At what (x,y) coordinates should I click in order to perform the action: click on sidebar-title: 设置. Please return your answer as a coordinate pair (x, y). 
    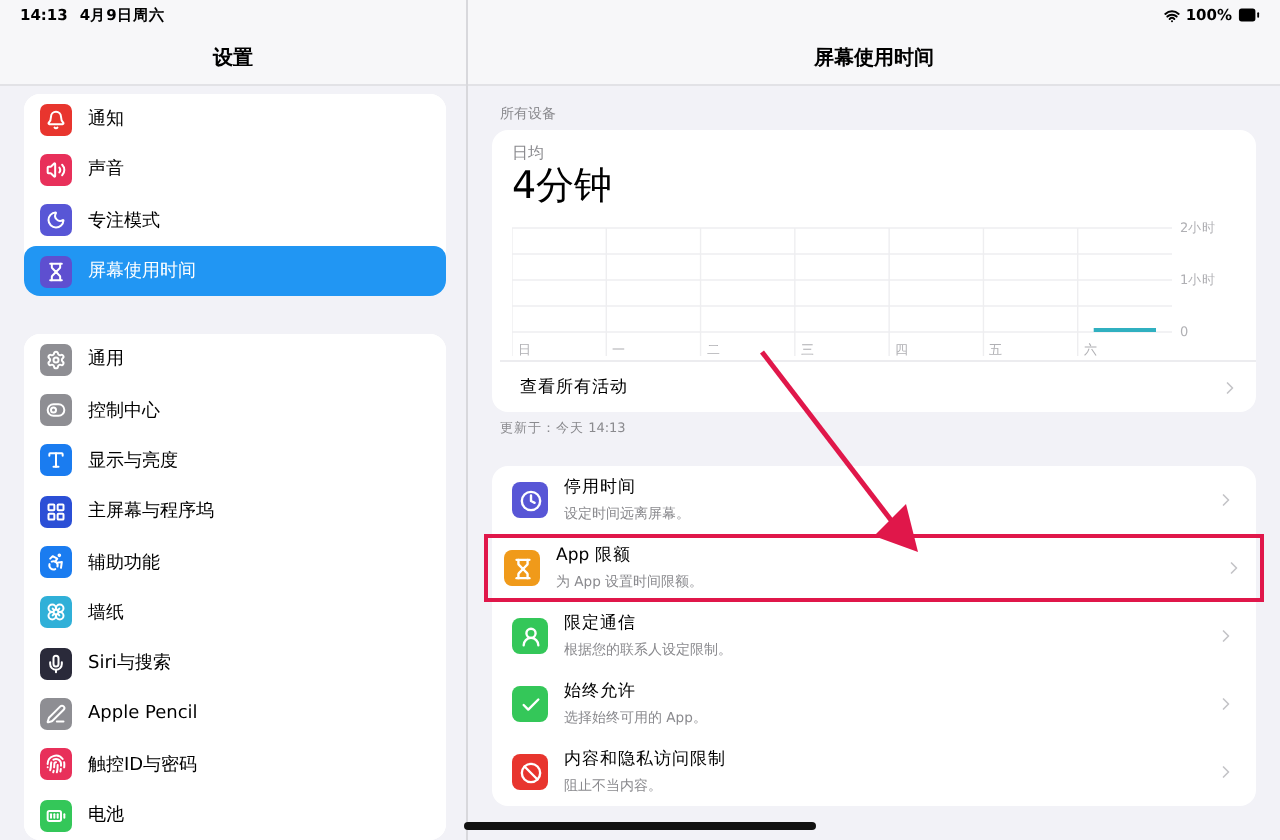
    Looking at the image, I should click on (233, 58).